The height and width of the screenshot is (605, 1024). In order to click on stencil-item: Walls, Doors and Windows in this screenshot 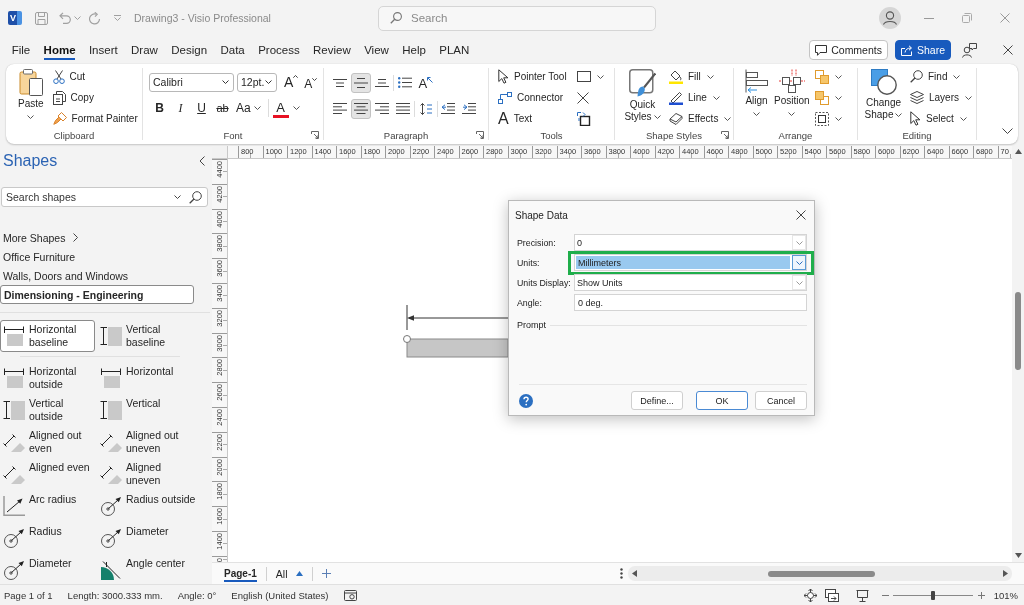, I will do `click(66, 275)`.